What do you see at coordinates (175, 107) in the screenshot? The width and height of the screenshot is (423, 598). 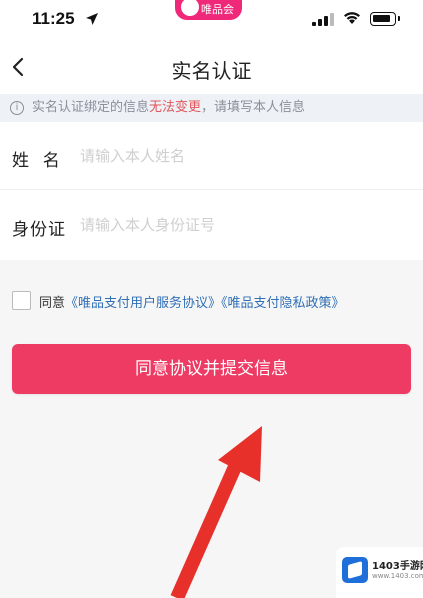 I see `notice-highlight: 无法变更` at bounding box center [175, 107].